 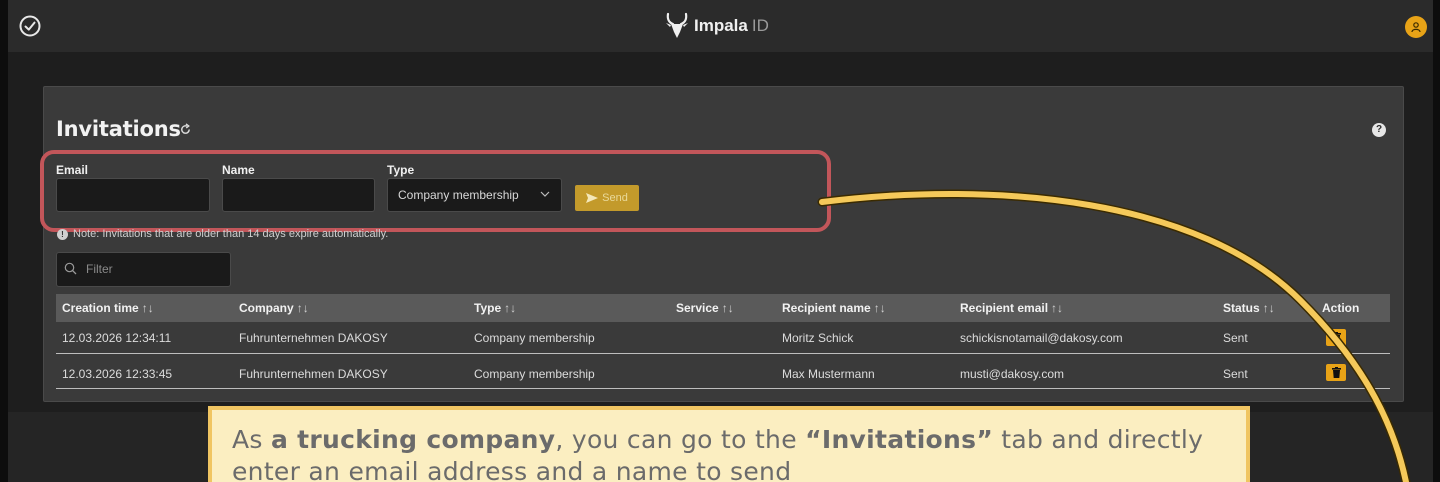 I want to click on info-icon: !, so click(x=62, y=234).